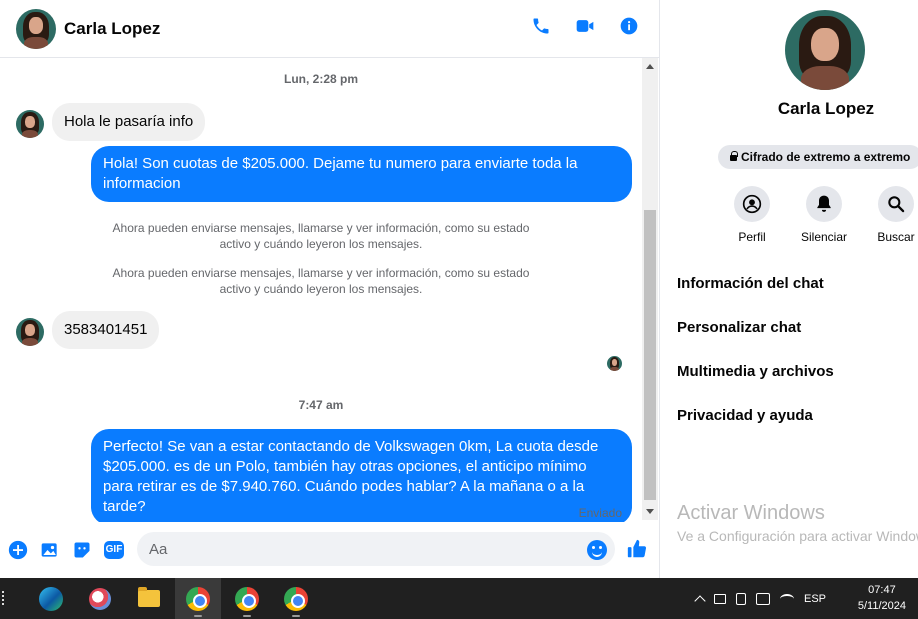  What do you see at coordinates (585, 26) in the screenshot?
I see `video-icon` at bounding box center [585, 26].